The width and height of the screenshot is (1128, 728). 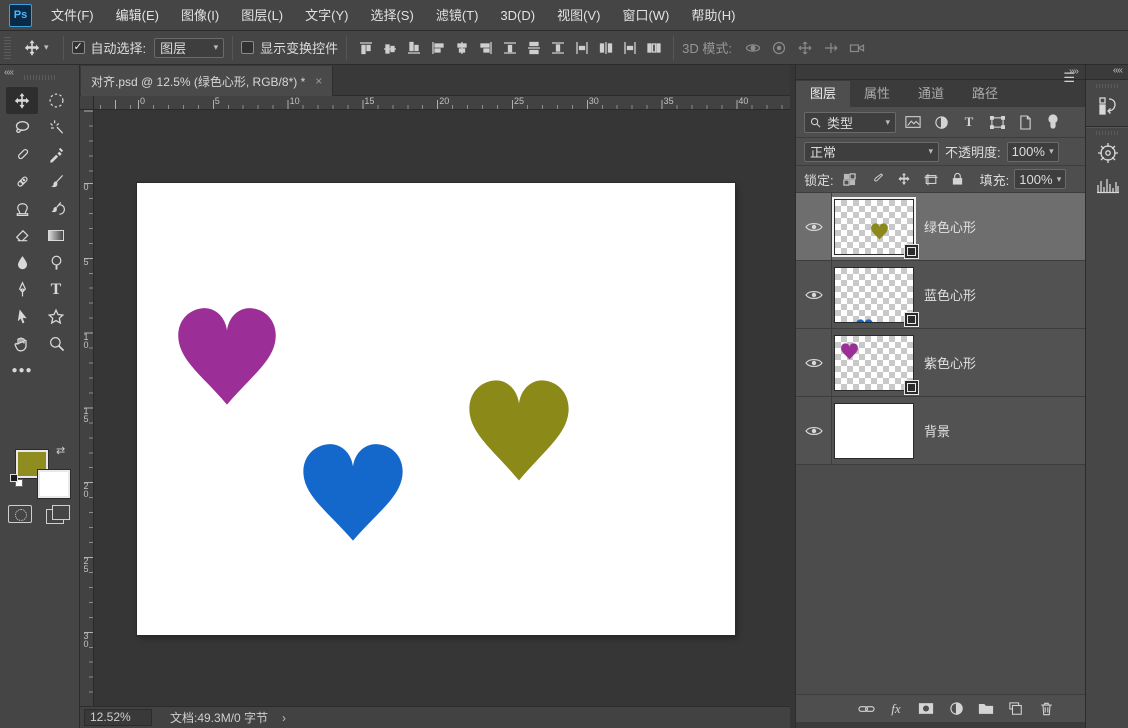 I want to click on layer-style-icon: fx, so click(x=896, y=709).